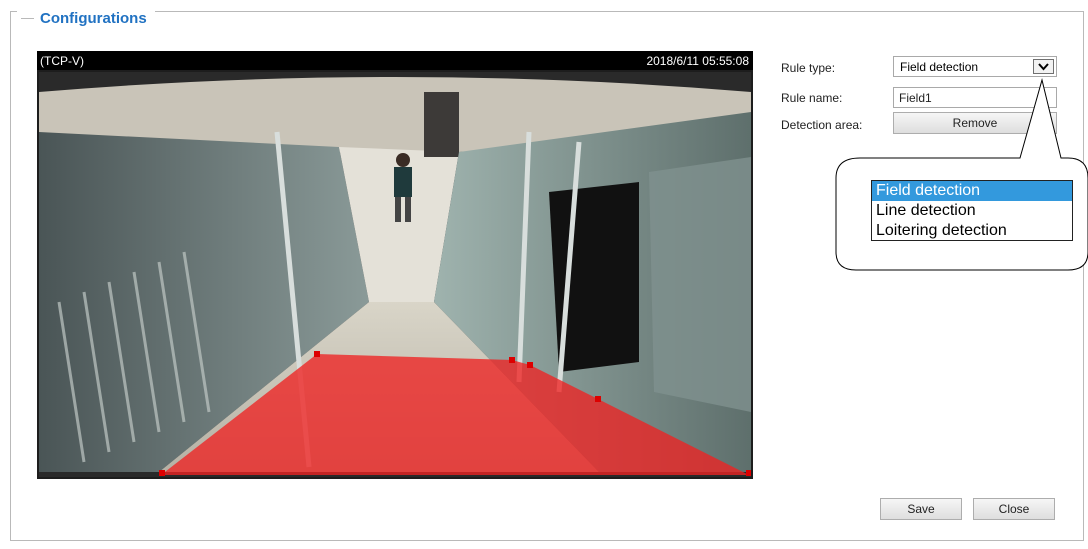 This screenshot has width=1088, height=549. Describe the element at coordinates (1014, 509) in the screenshot. I see `close-button: Close` at that location.